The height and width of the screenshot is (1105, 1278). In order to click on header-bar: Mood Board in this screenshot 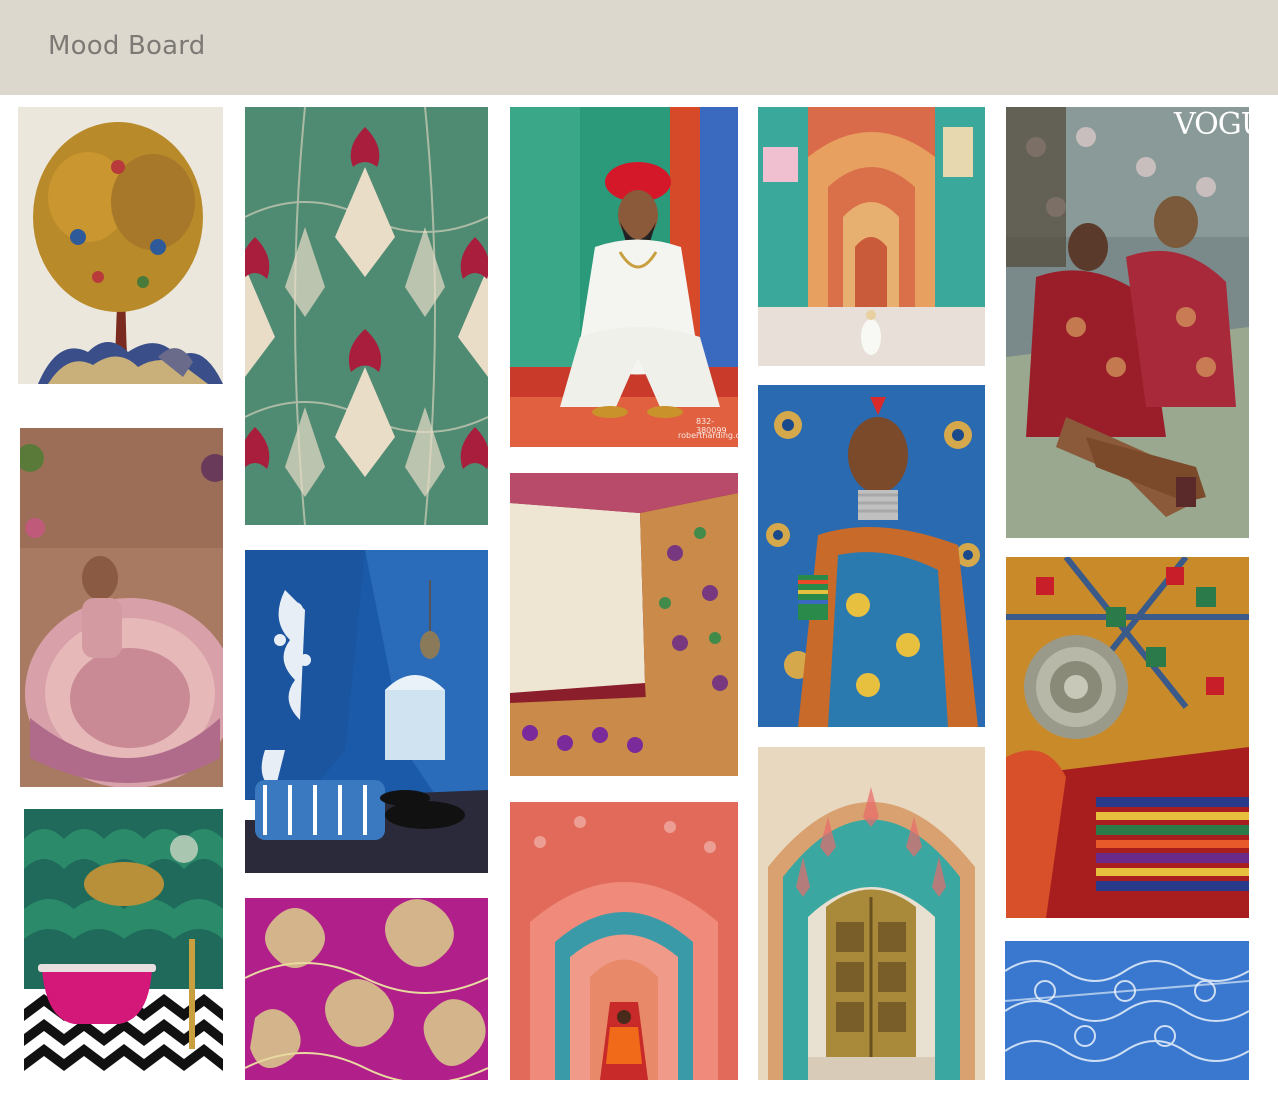, I will do `click(639, 47)`.